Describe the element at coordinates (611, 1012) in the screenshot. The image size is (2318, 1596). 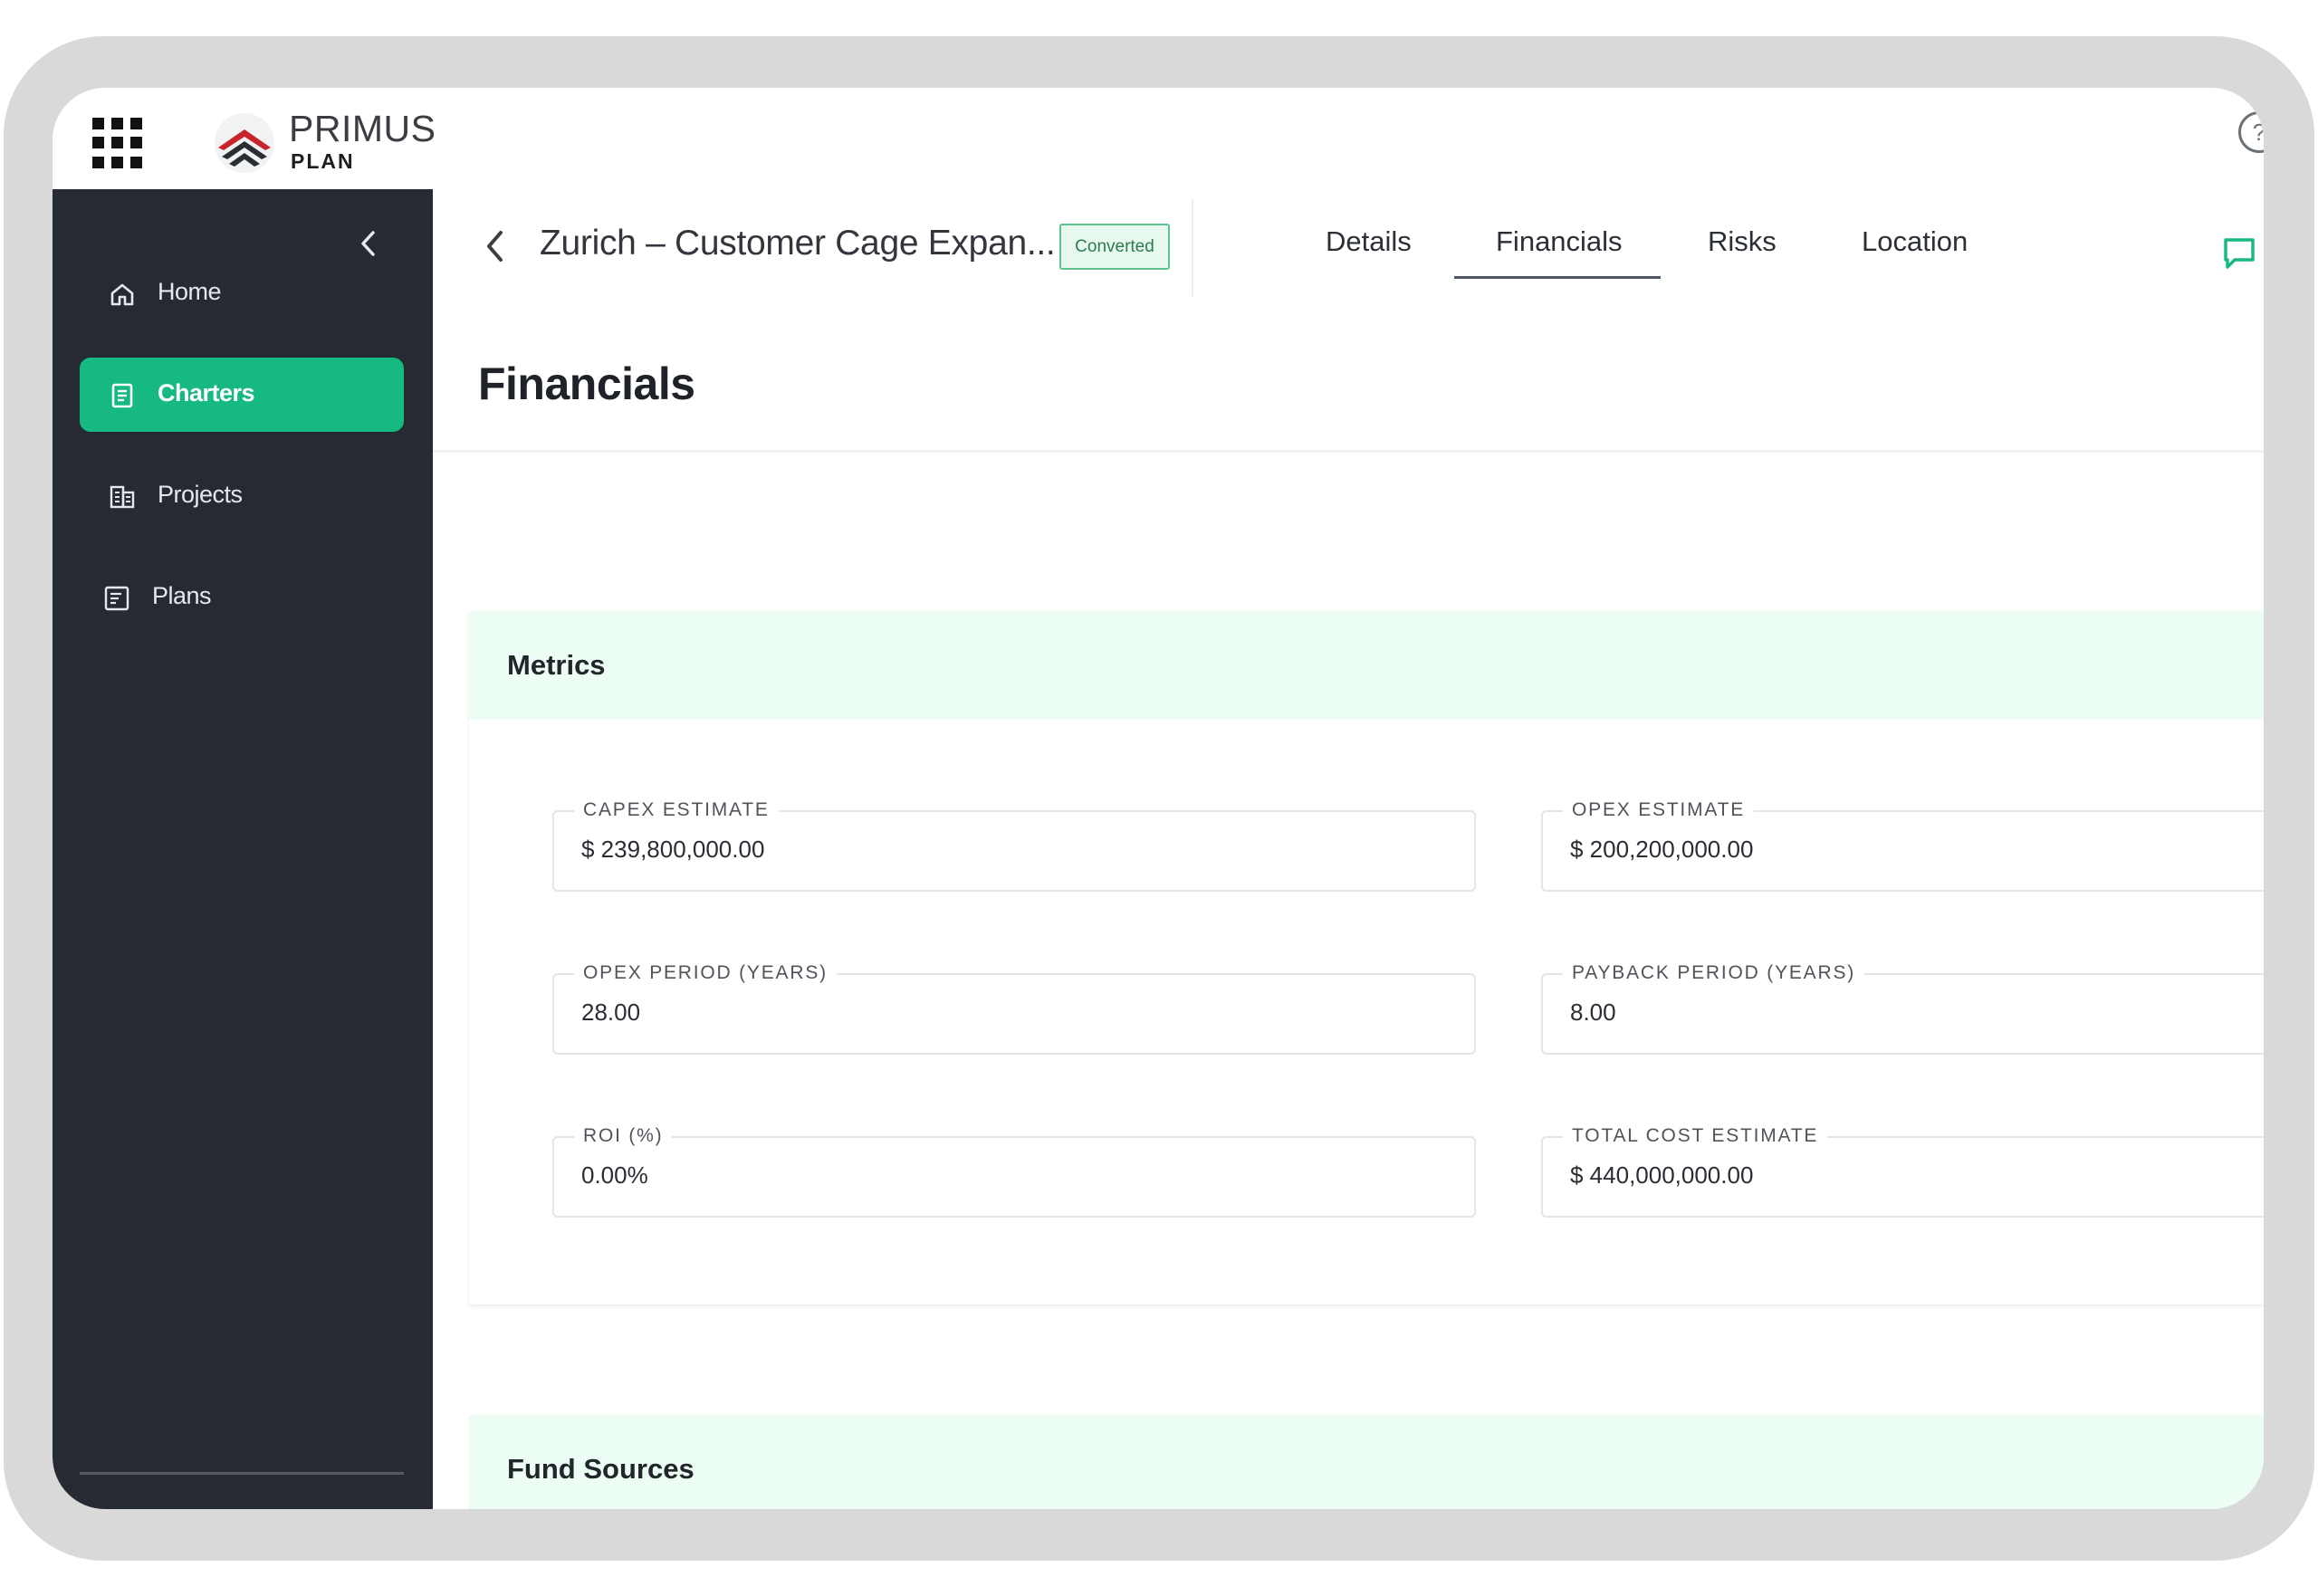
I see `field-value: 28.00` at that location.